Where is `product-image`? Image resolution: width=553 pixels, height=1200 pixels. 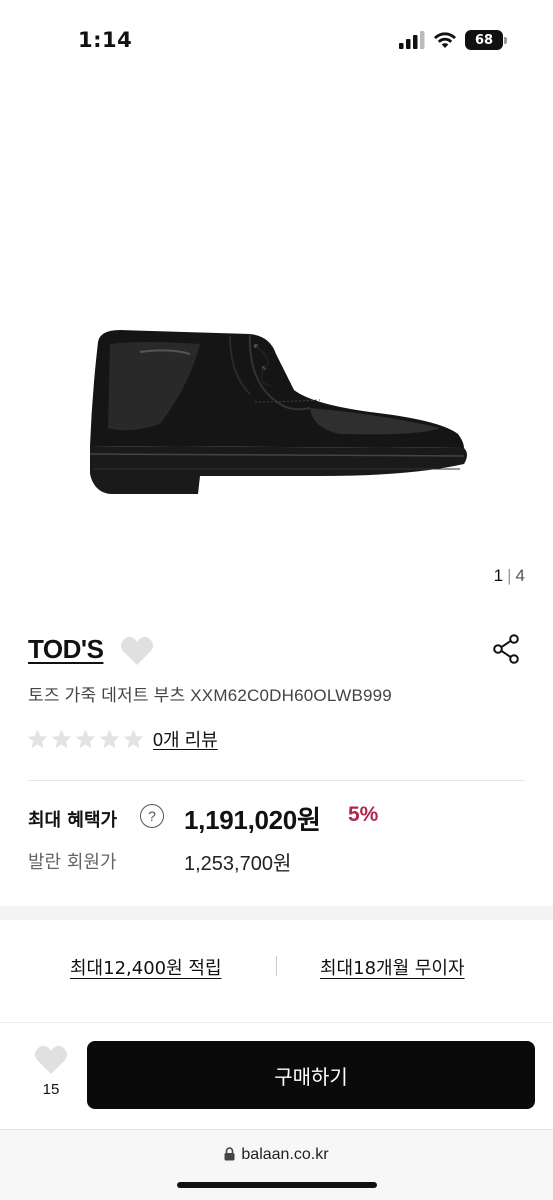 product-image is located at coordinates (278, 412).